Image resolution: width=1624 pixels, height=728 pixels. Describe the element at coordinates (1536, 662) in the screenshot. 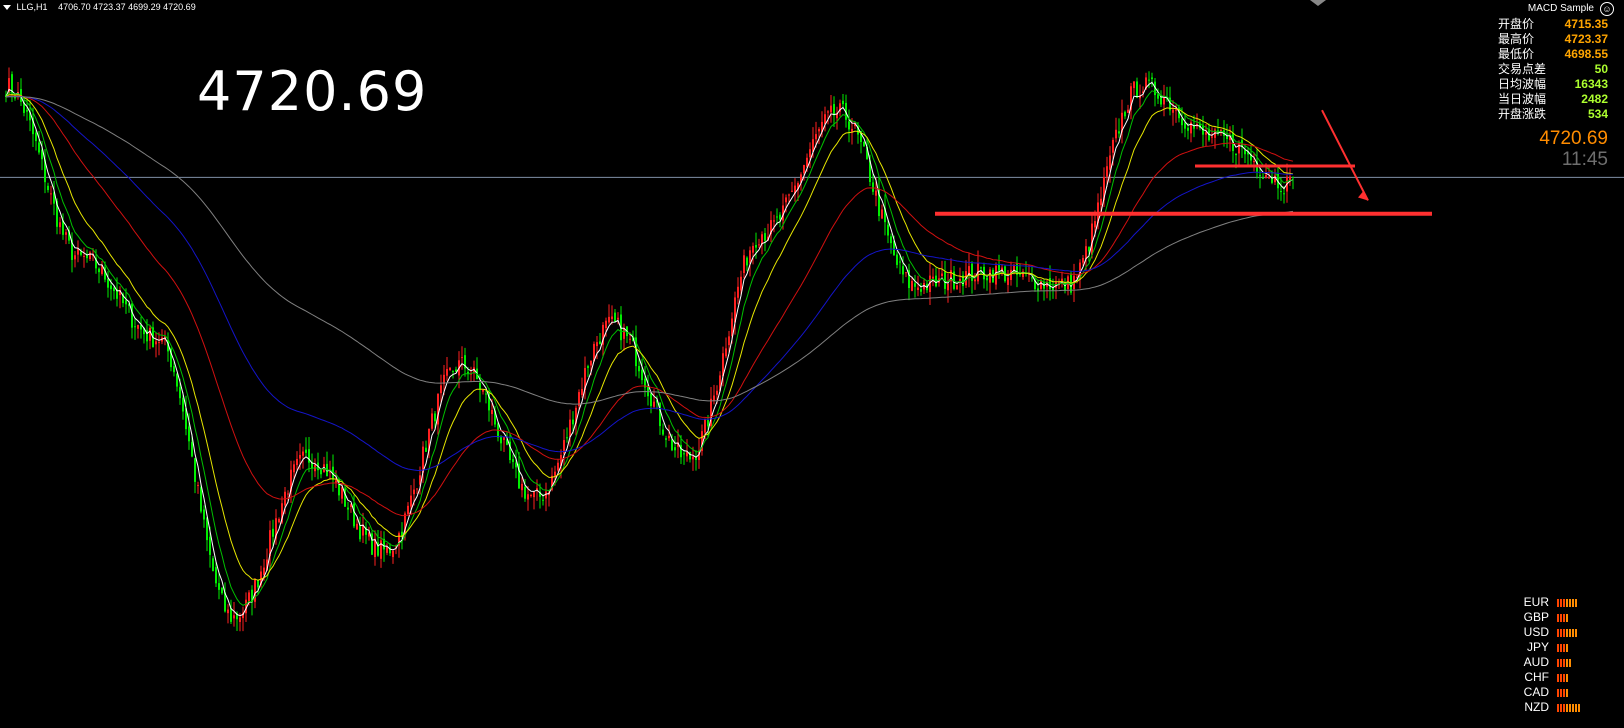

I see `currency-name: AUD` at that location.